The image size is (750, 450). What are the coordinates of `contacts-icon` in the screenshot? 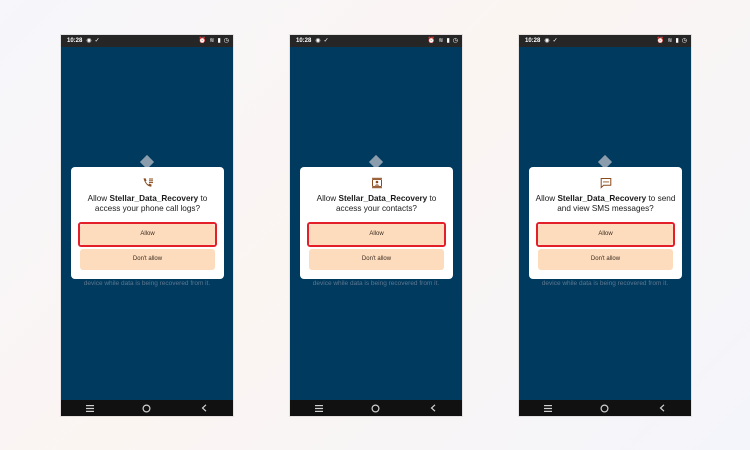 It's located at (377, 183).